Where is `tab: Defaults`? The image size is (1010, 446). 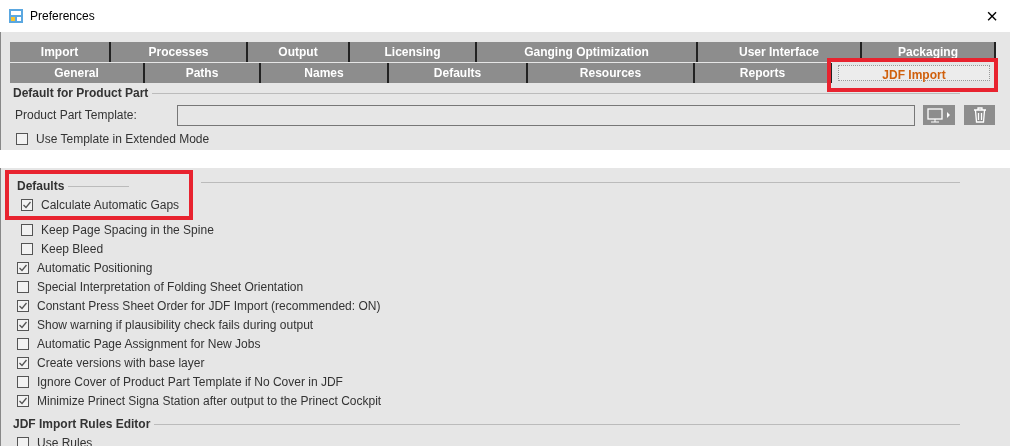 tab: Defaults is located at coordinates (458, 73).